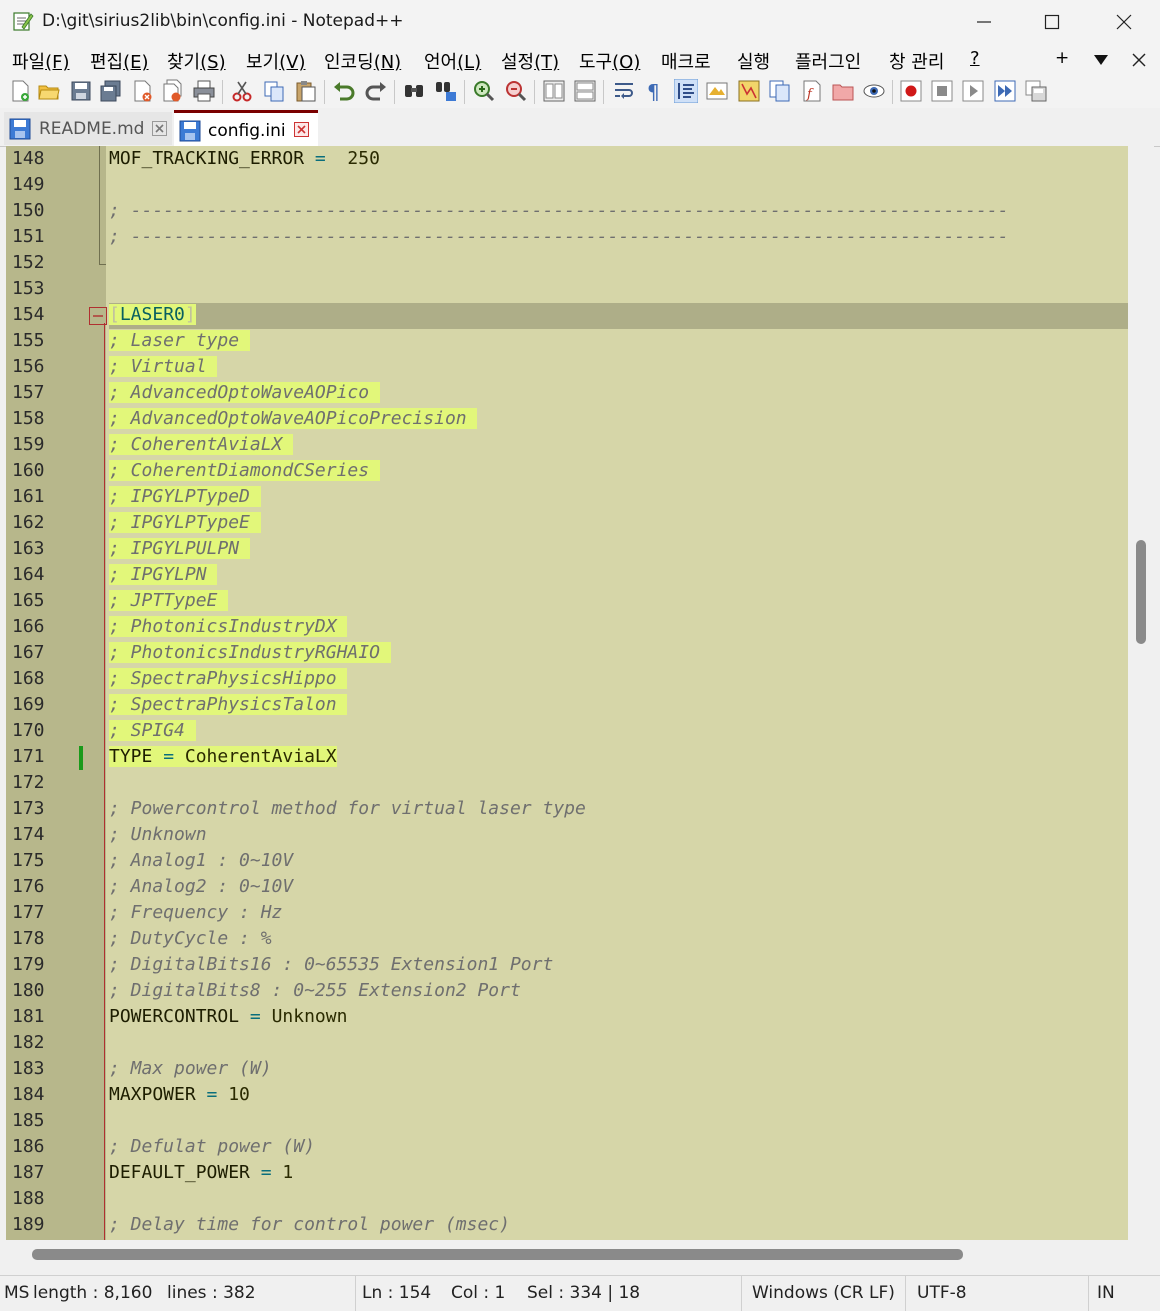 Image resolution: width=1160 pixels, height=1311 pixels. Describe the element at coordinates (530, 61) in the screenshot. I see `menu-settings: 설정(T)` at that location.